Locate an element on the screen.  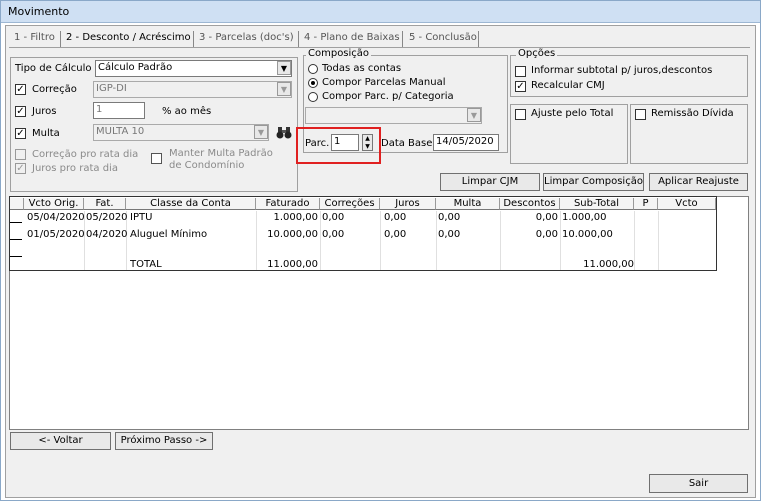
tab-strip-line is located at coordinates (379, 47).